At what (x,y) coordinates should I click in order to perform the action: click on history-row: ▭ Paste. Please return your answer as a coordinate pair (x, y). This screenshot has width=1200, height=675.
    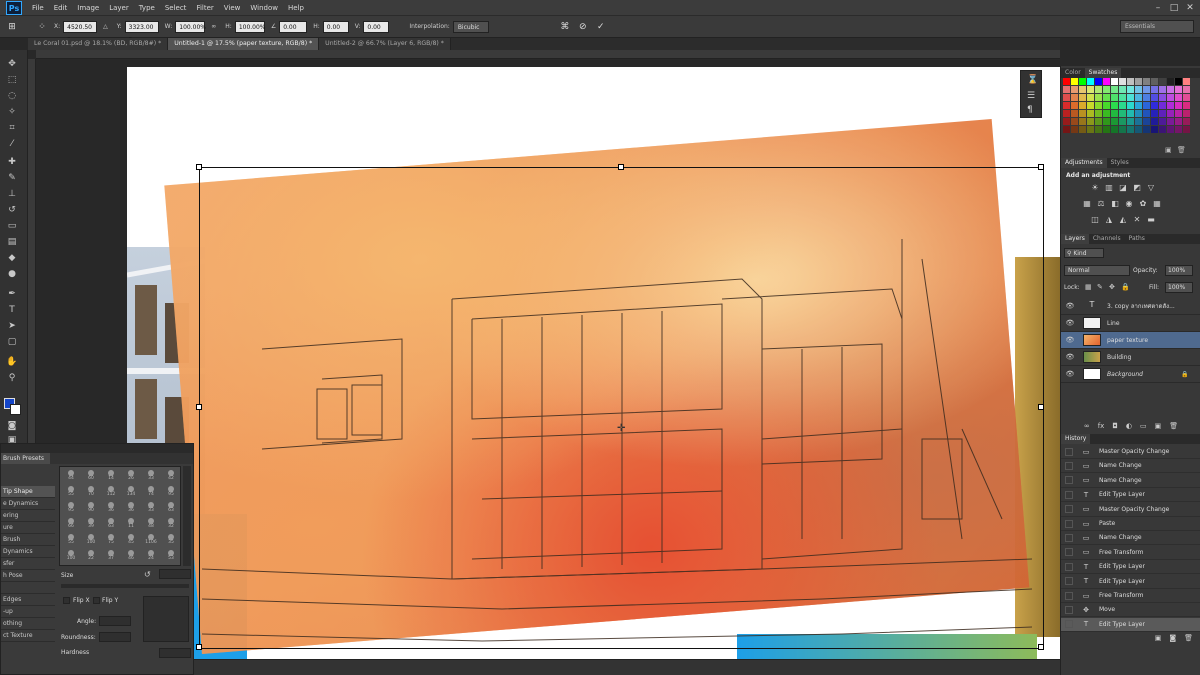
    Looking at the image, I should click on (1130, 524).